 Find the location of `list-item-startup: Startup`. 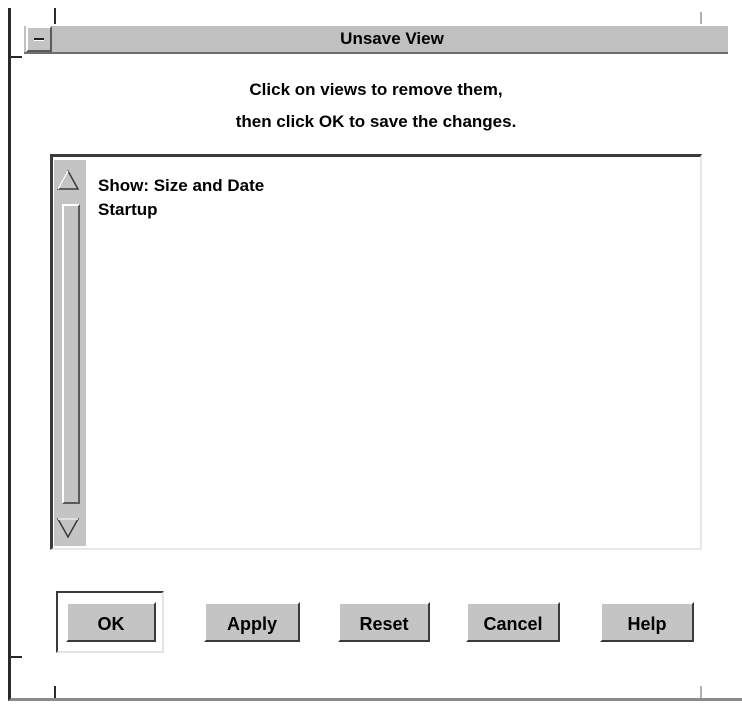

list-item-startup: Startup is located at coordinates (128, 210).